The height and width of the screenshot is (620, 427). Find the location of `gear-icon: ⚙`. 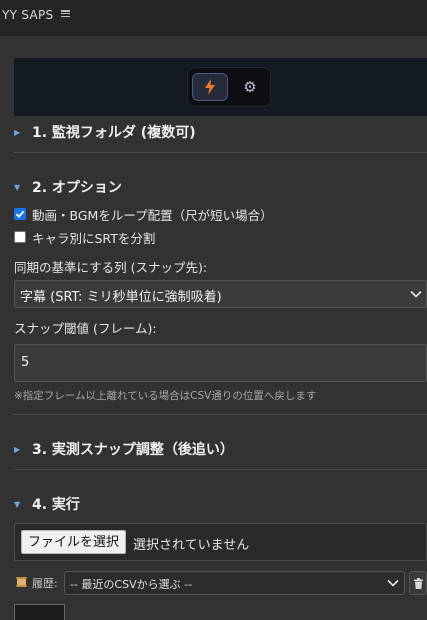

gear-icon: ⚙ is located at coordinates (250, 87).